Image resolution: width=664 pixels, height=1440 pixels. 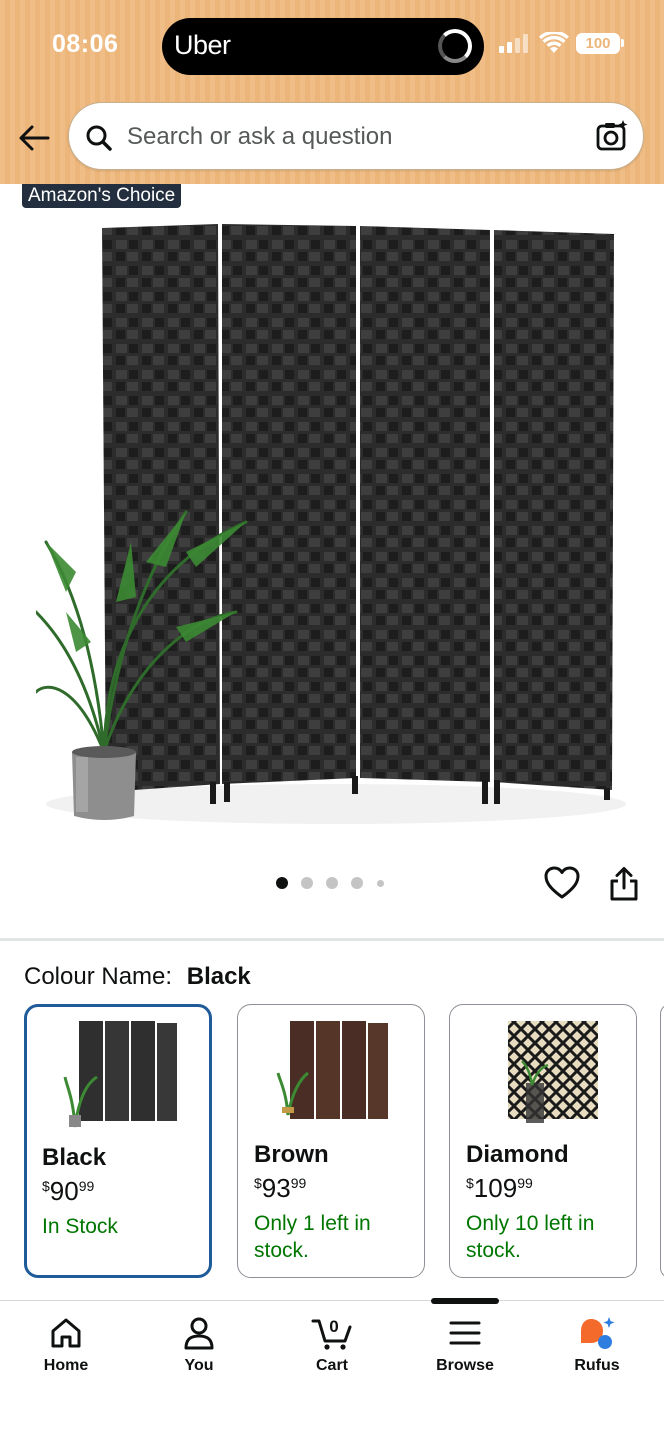 What do you see at coordinates (66, 1350) in the screenshot?
I see `nav-home: Home` at bounding box center [66, 1350].